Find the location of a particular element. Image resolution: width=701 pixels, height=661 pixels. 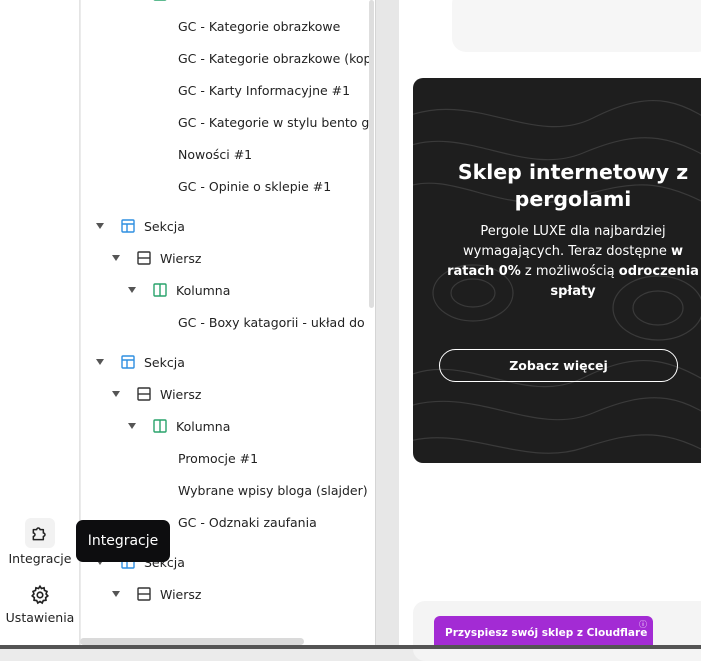

tree-horizontal-scrollbar is located at coordinates (192, 641).